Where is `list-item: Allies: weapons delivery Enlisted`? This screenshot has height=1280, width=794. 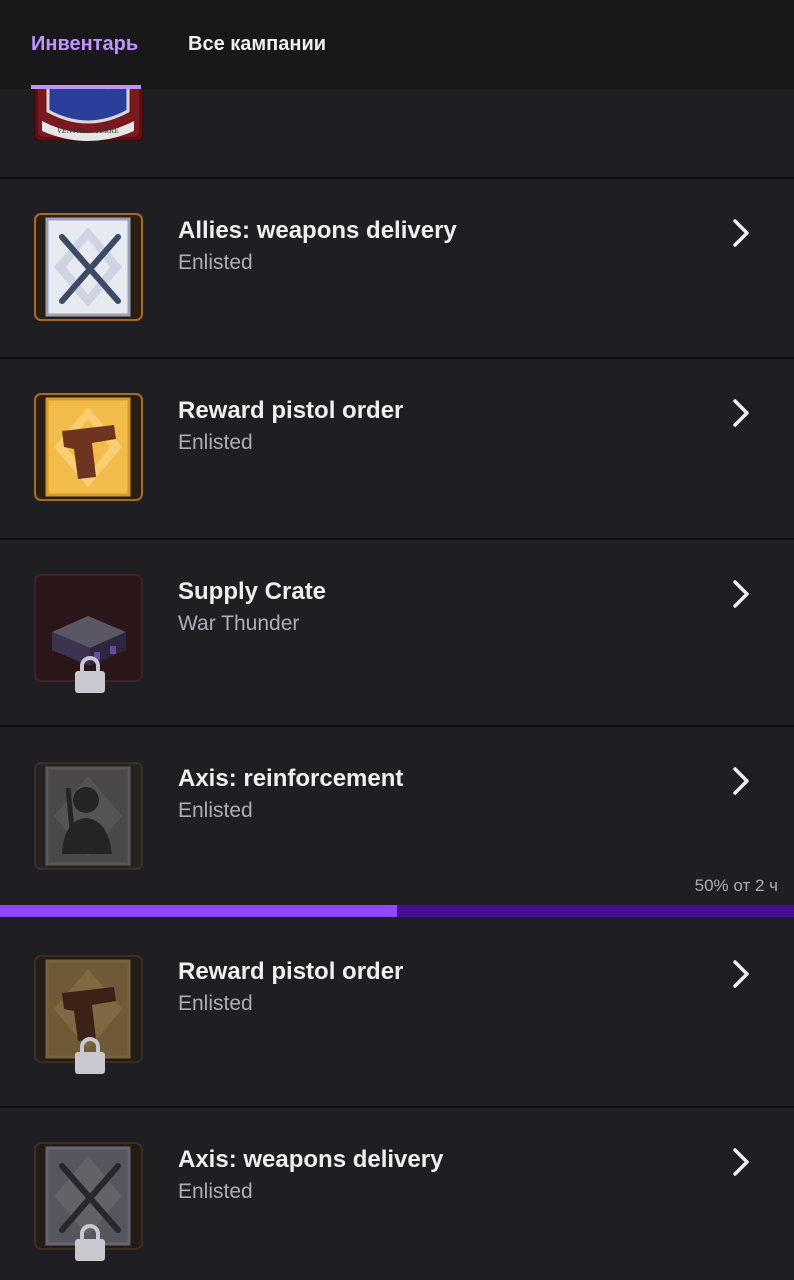 list-item: Allies: weapons delivery Enlisted is located at coordinates (397, 269).